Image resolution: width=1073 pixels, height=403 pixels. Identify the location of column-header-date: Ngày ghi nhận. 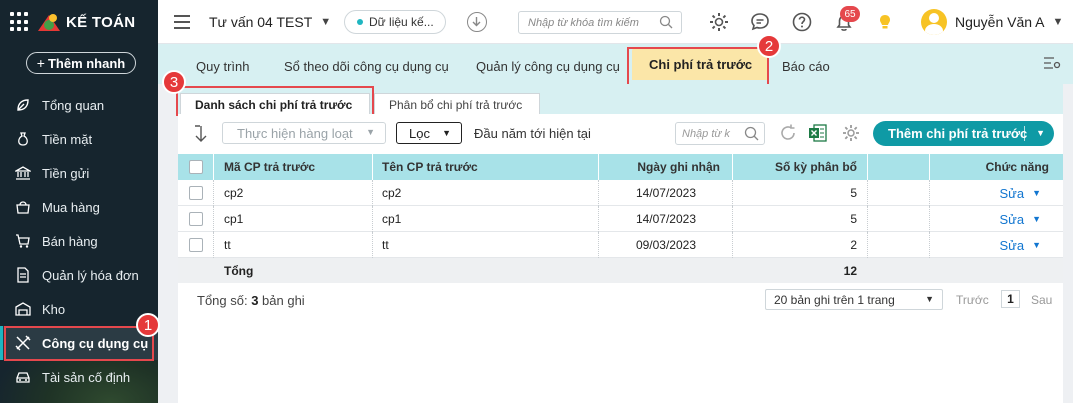
(665, 167).